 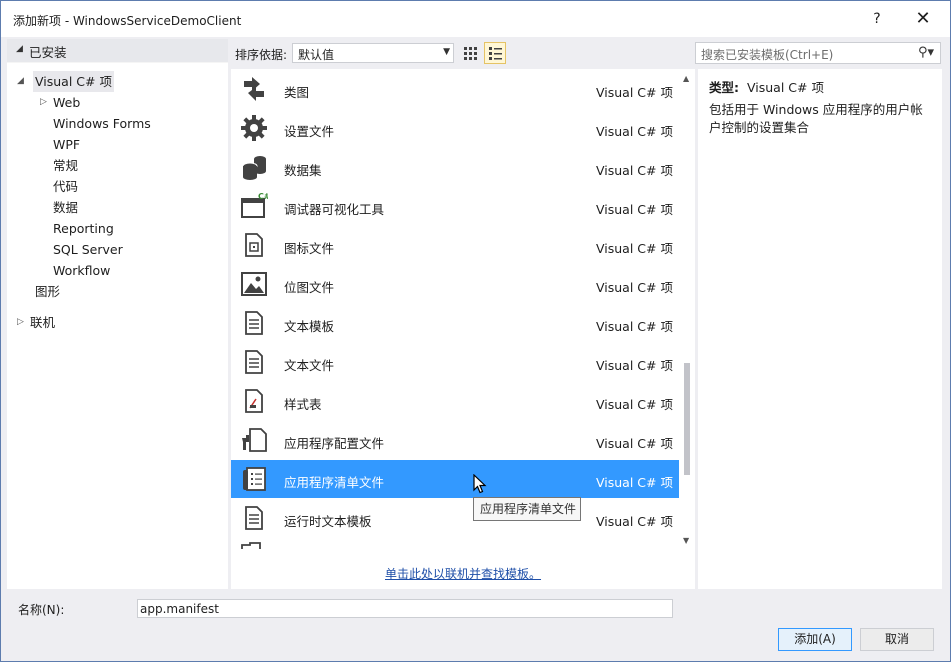 What do you see at coordinates (127, 21) in the screenshot?
I see `window-title: 添加新项 - WindowsServiceDemoClient` at bounding box center [127, 21].